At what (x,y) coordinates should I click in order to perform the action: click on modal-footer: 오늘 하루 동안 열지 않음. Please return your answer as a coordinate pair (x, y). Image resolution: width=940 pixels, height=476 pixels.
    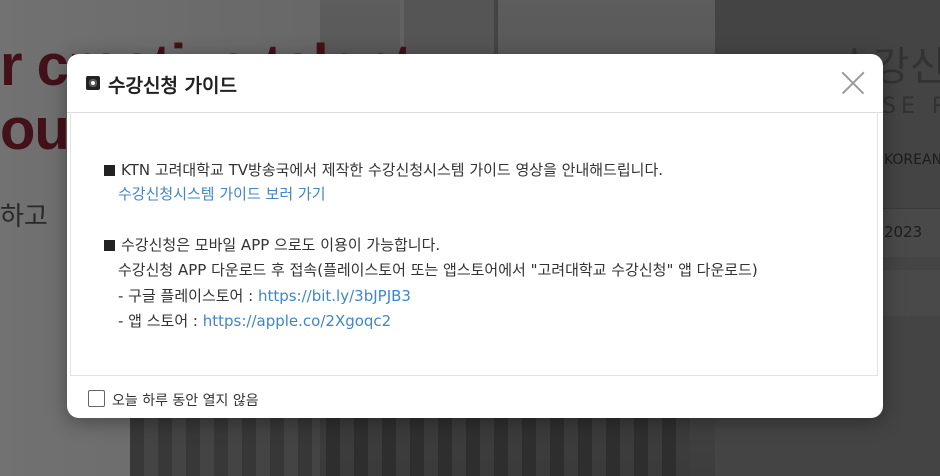
    Looking at the image, I should click on (475, 397).